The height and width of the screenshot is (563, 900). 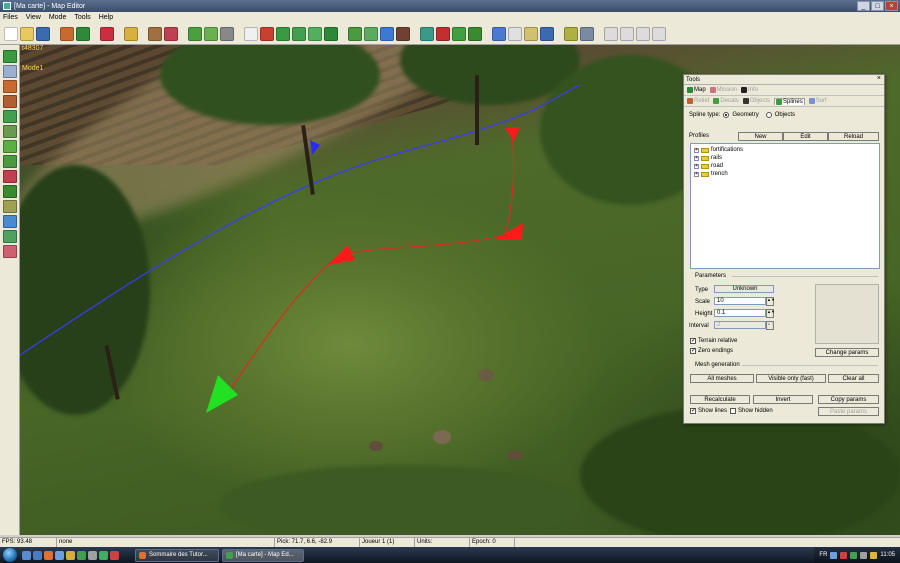 What do you see at coordinates (92, 555) in the screenshot?
I see `quicklaunch-tool-icon` at bounding box center [92, 555].